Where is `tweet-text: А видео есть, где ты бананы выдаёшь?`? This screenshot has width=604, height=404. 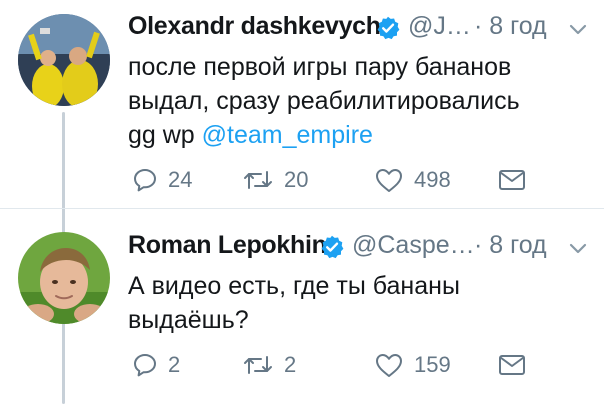
tweet-text: А видео есть, где ты бананы выдаёшь? is located at coordinates (358, 303).